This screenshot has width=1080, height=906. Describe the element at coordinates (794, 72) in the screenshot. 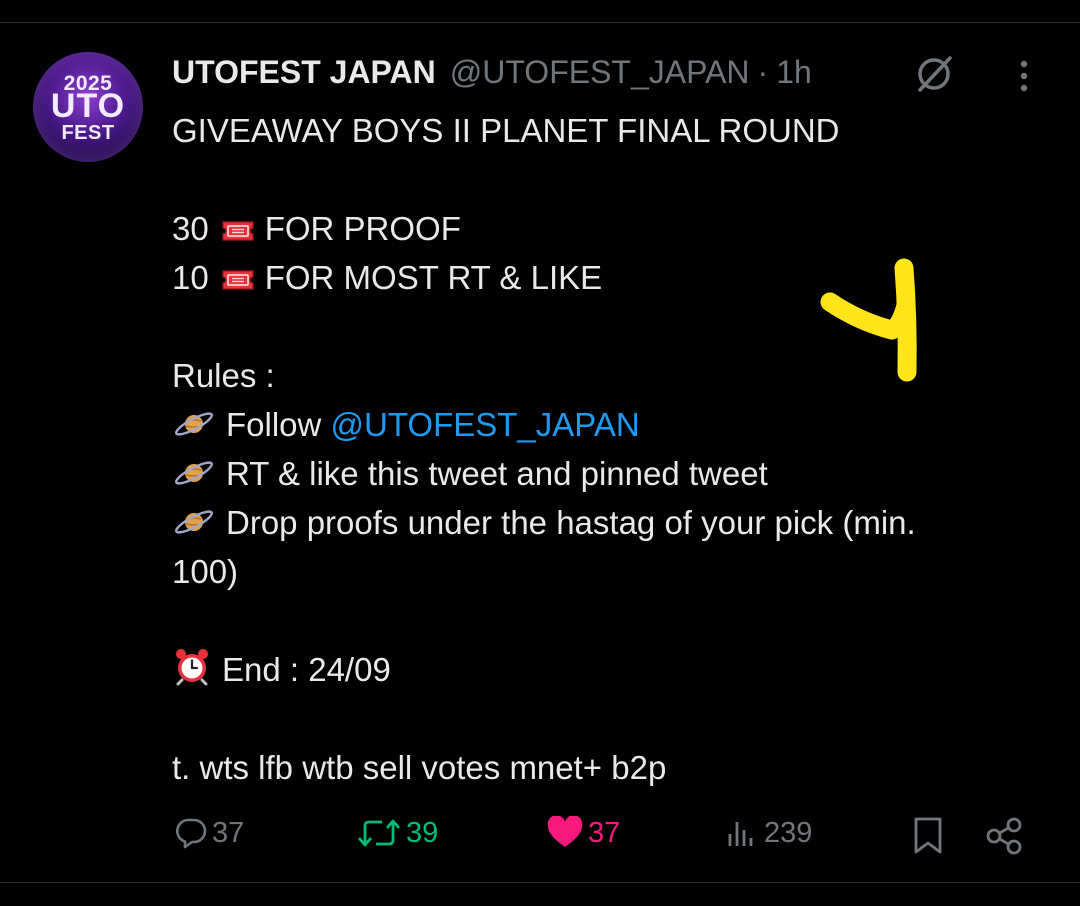

I see `post-time: 1h` at that location.